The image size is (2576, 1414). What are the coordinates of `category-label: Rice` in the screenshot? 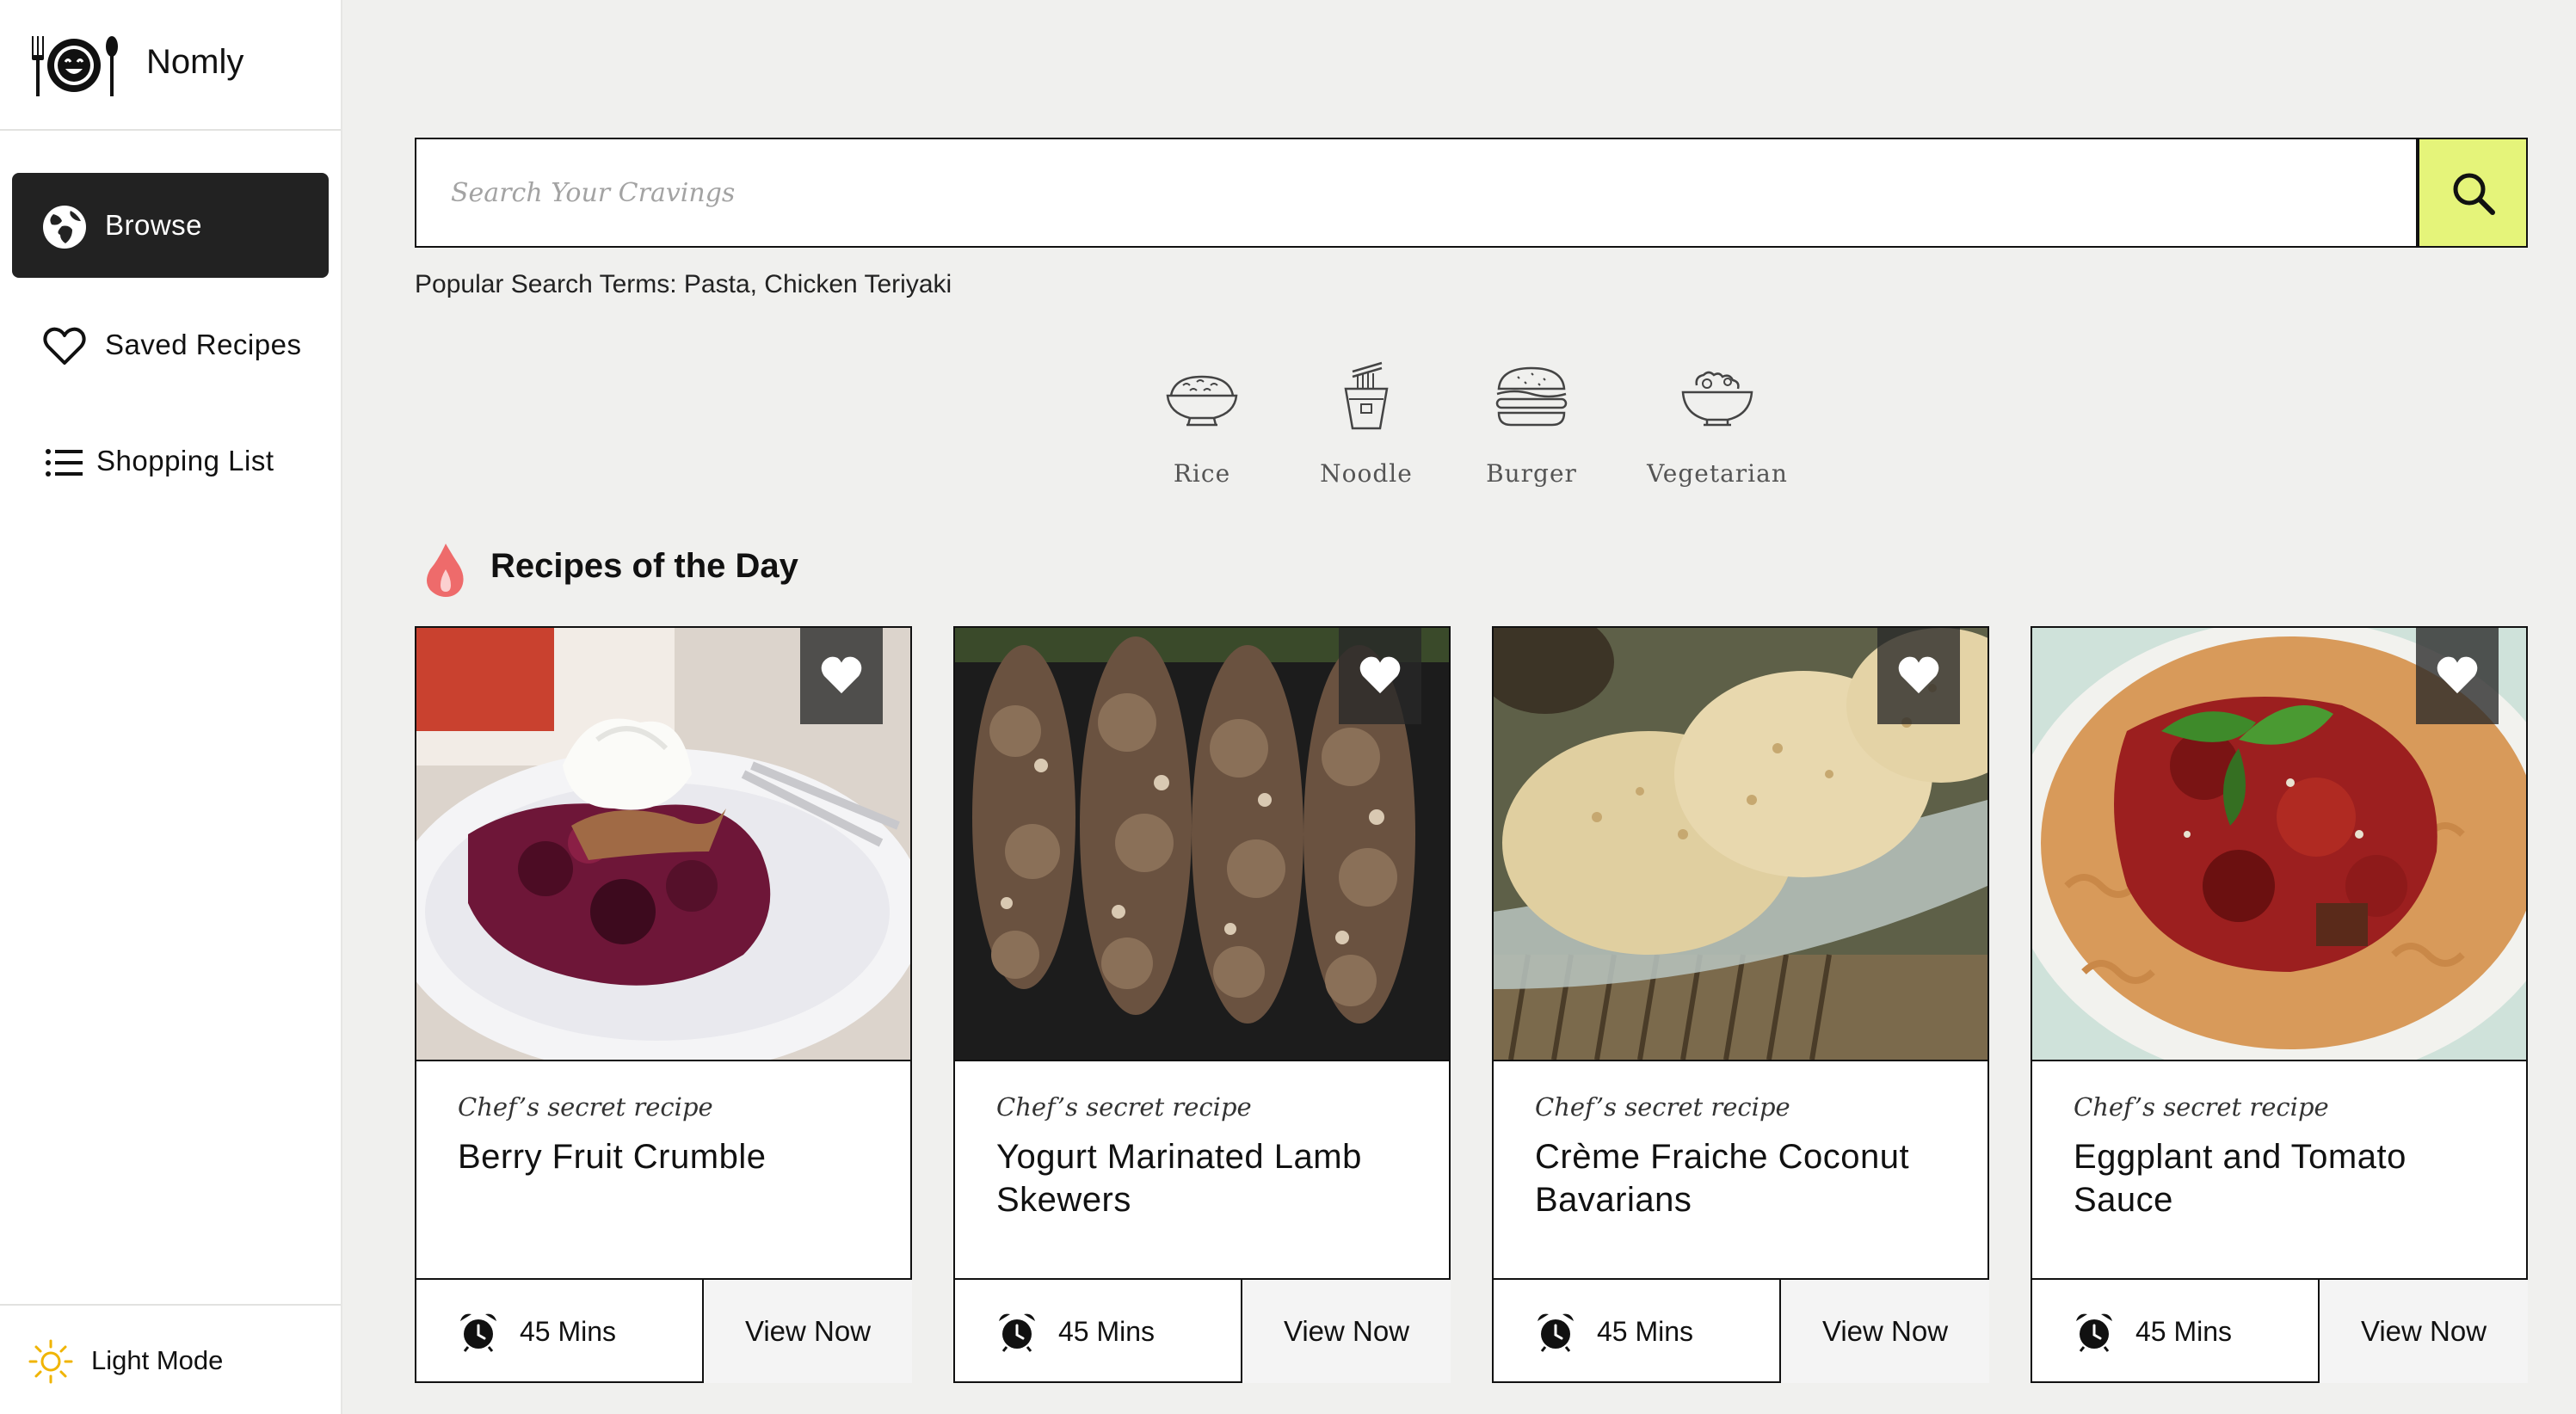 It's located at (1202, 473).